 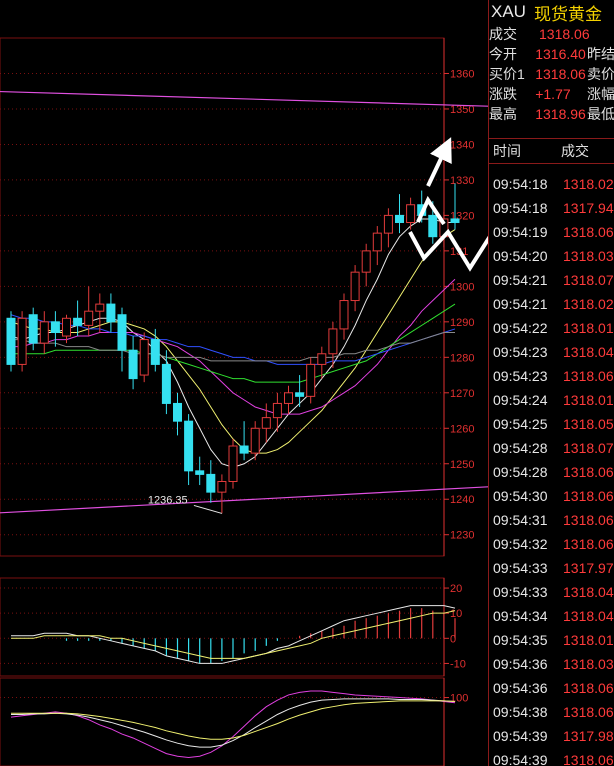 I want to click on tick-price: 1317.98, so click(x=588, y=736).